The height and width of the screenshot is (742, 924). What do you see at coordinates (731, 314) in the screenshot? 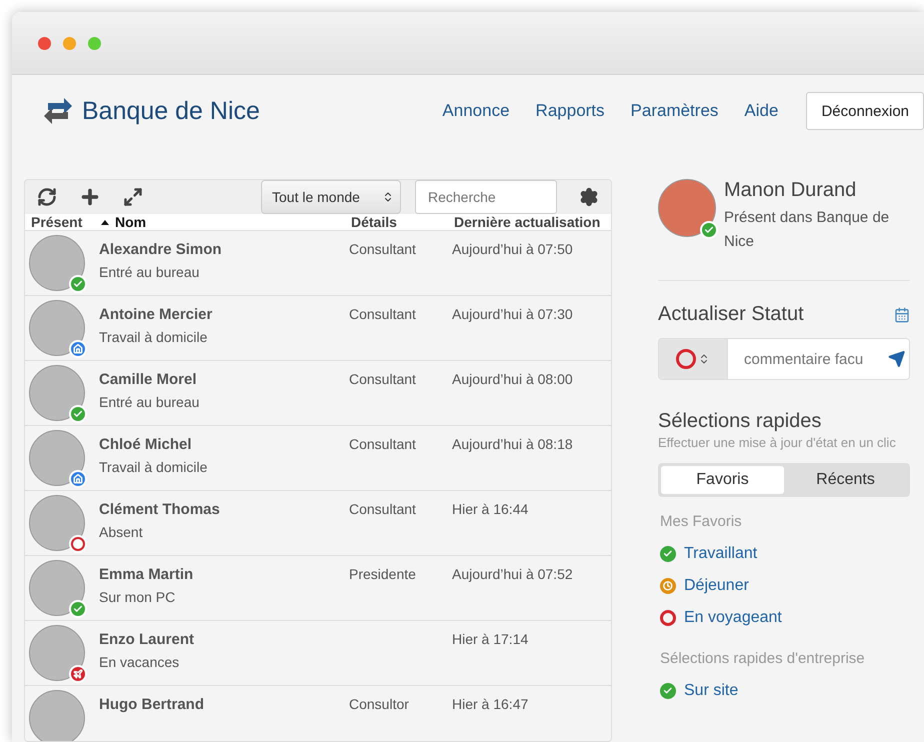
I see `section-title: Actualiser Statut` at bounding box center [731, 314].